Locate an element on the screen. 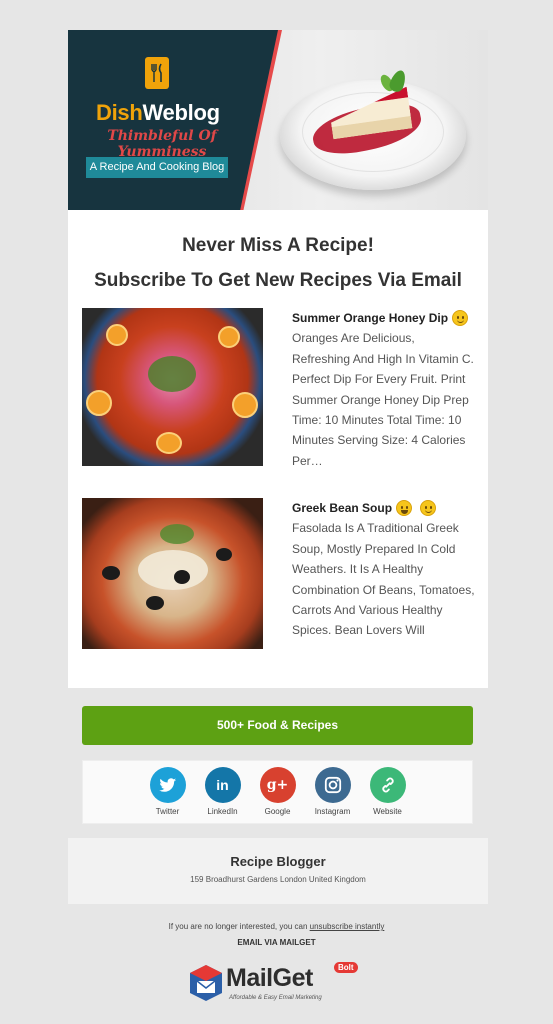 The height and width of the screenshot is (1024, 553). recipe-title: Summer Orange Honey Dip is located at coordinates (384, 318).